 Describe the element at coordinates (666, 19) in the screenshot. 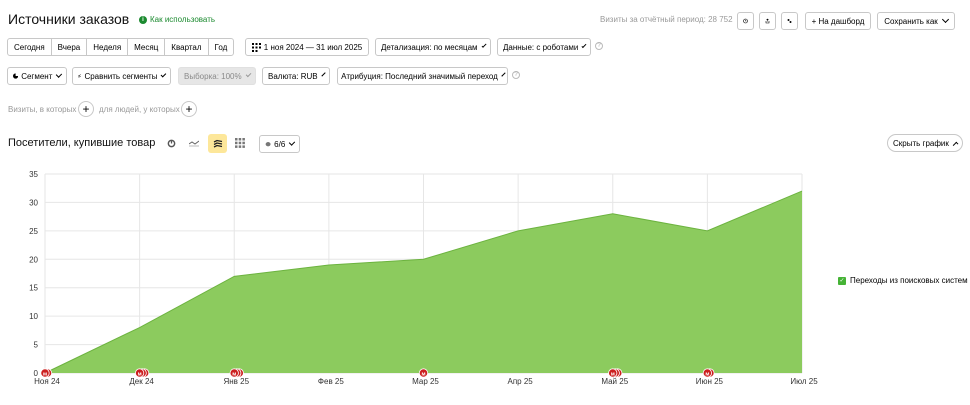

I see `visits-total: Визиты за отчётный период: 28 752` at that location.